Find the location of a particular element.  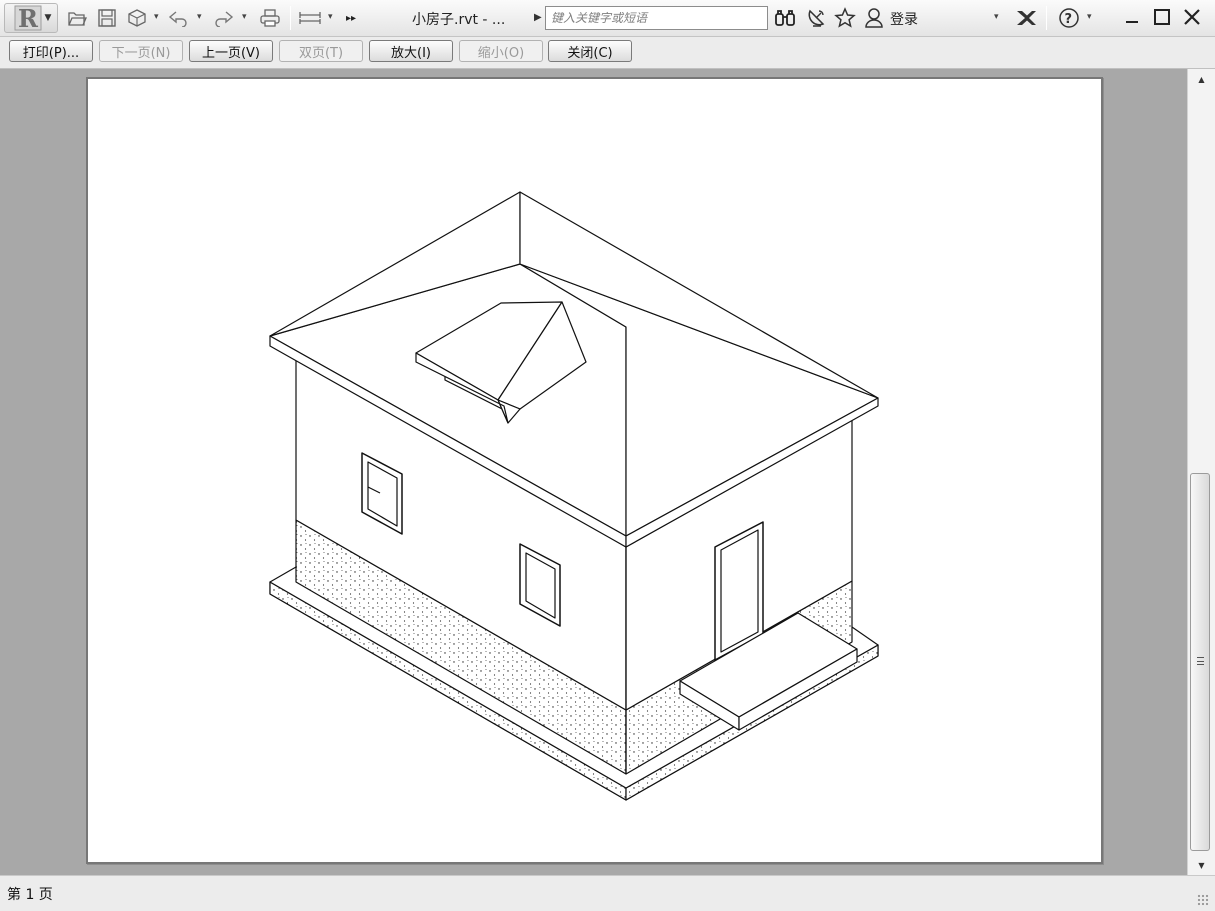

login-link: 登录 is located at coordinates (904, 19).